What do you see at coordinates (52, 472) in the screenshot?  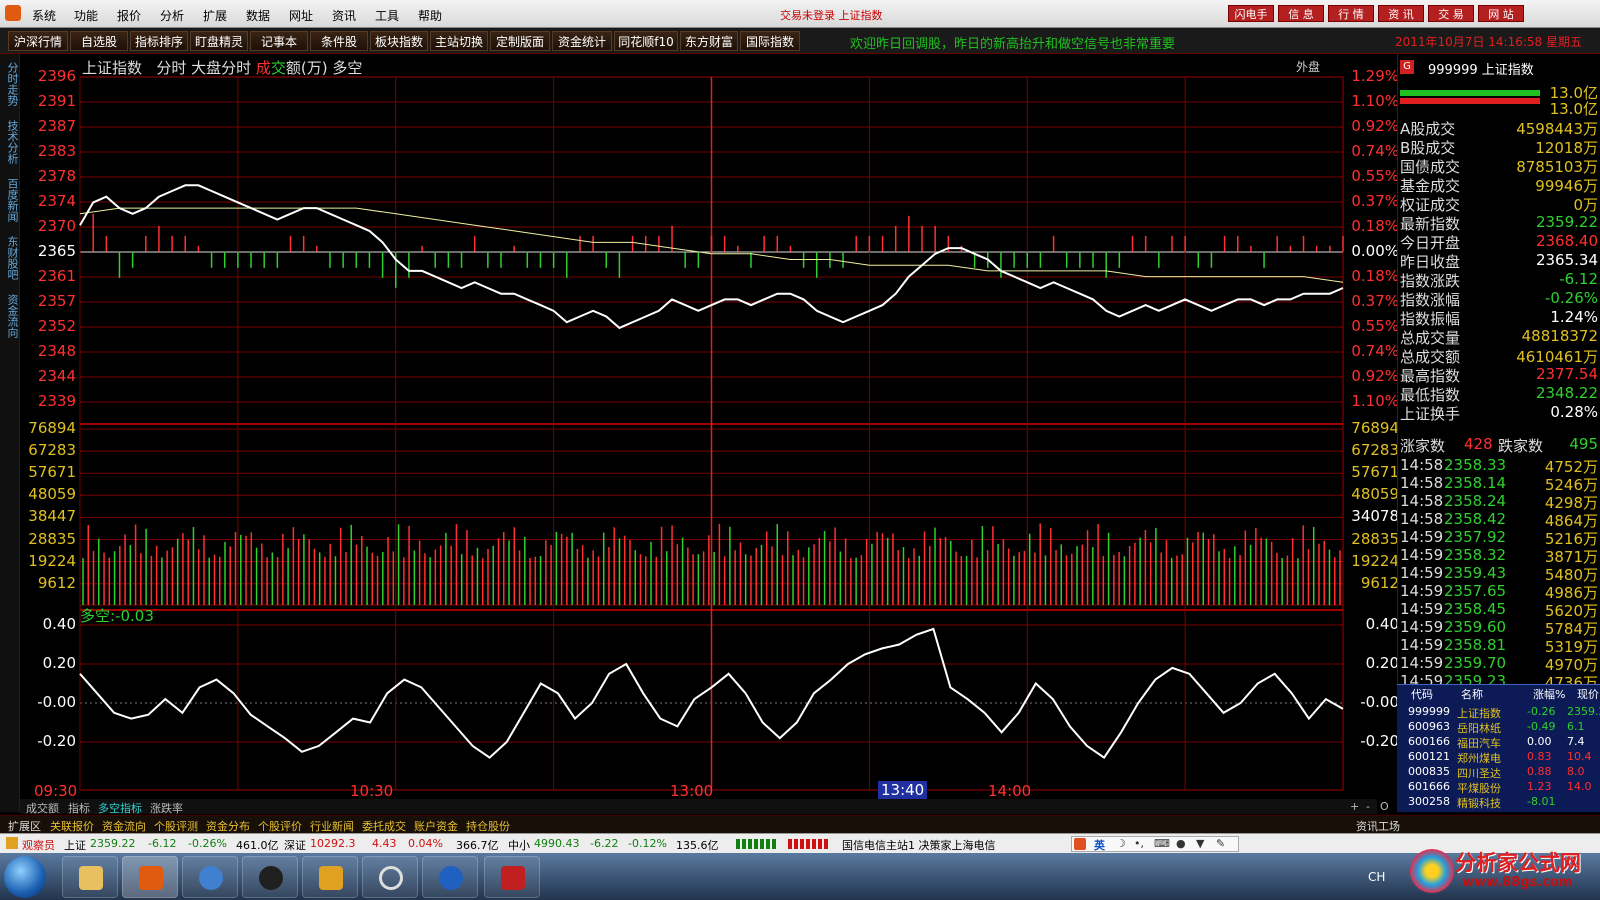 I see `vol-left-label: 57671` at bounding box center [52, 472].